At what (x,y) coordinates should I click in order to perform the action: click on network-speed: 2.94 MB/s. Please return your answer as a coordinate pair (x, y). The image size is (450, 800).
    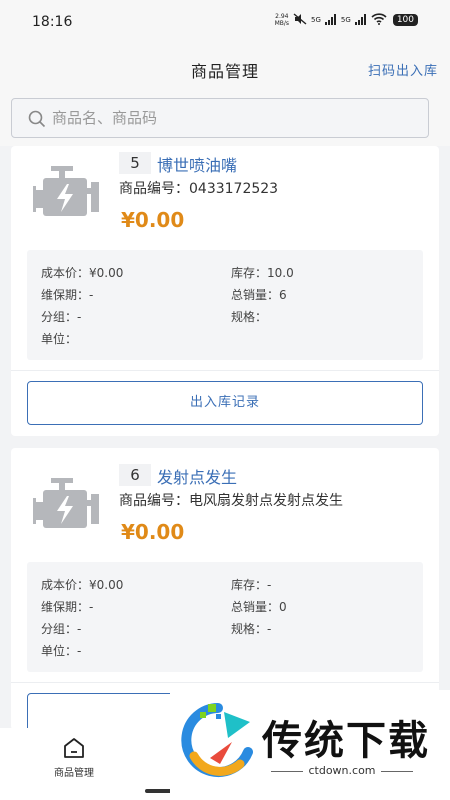
    Looking at the image, I should click on (282, 20).